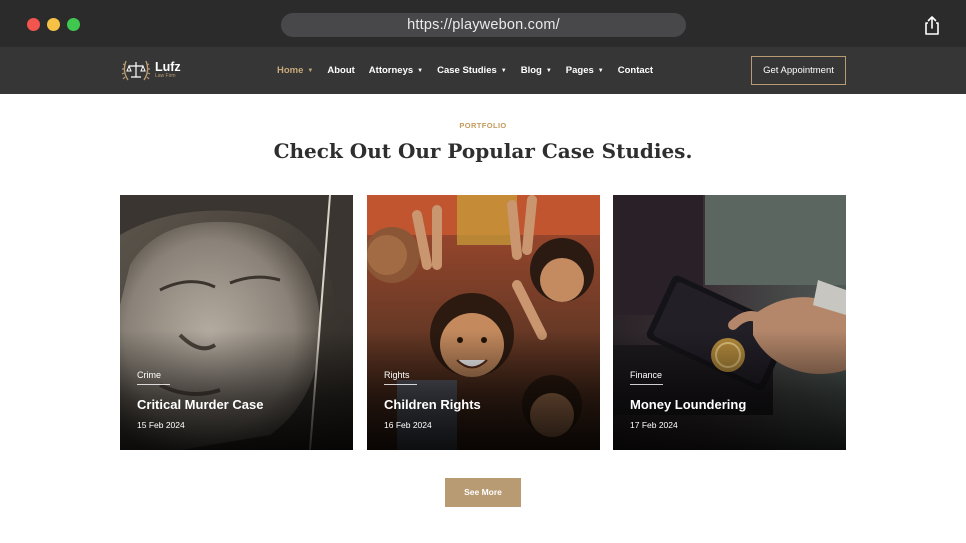 The width and height of the screenshot is (966, 543). I want to click on nav-case-studies-label: Case Studies, so click(467, 70).